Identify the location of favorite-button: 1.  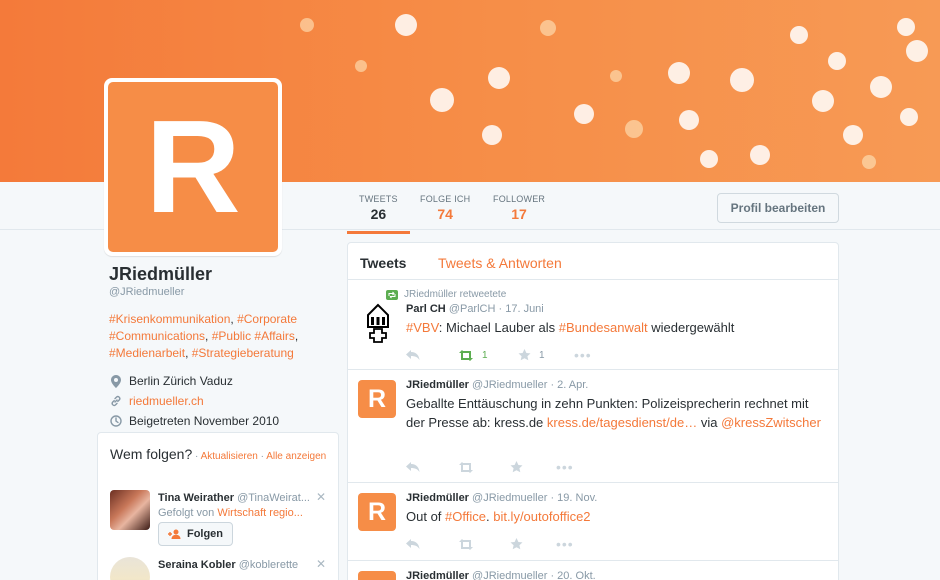
(544, 355).